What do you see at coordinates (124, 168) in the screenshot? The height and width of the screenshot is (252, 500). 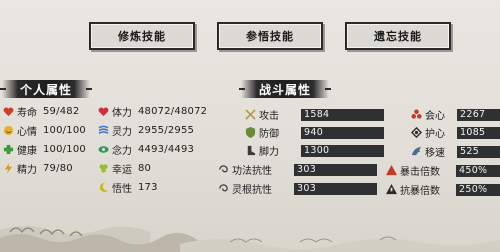 I see `stat-luck: 幸运 80` at bounding box center [124, 168].